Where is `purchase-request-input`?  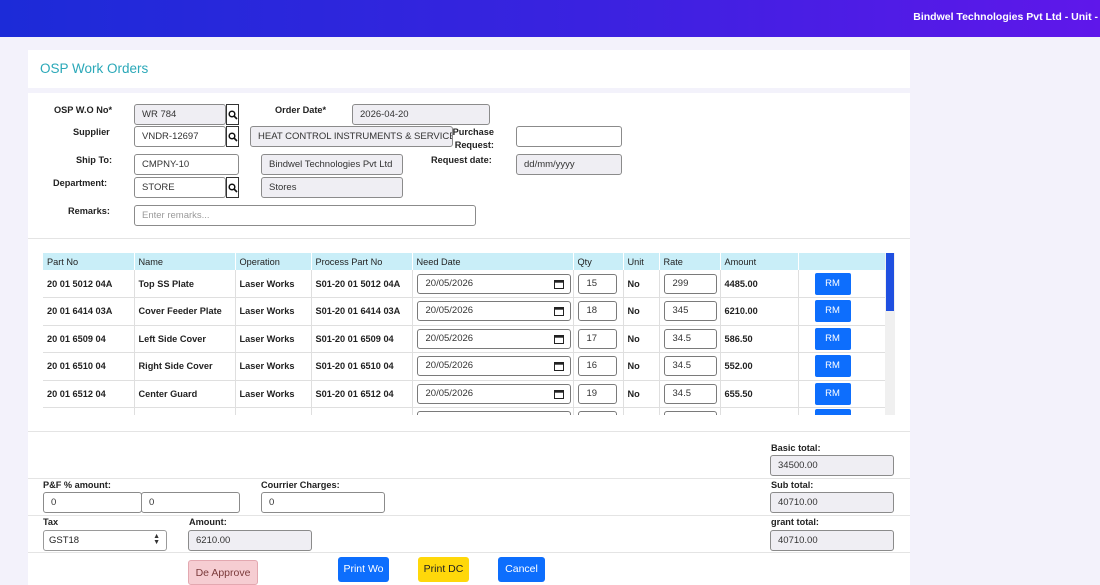
purchase-request-input is located at coordinates (569, 136).